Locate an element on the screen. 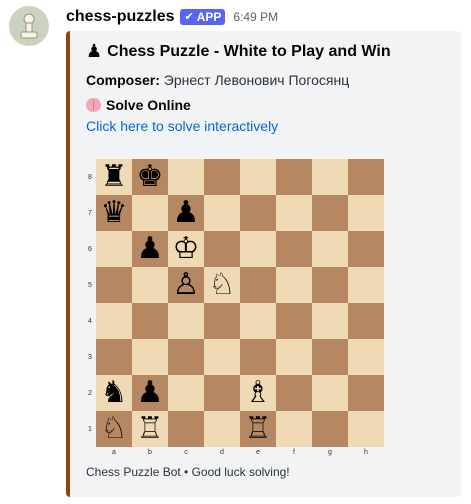 The width and height of the screenshot is (471, 504). file-label: c is located at coordinates (186, 452).